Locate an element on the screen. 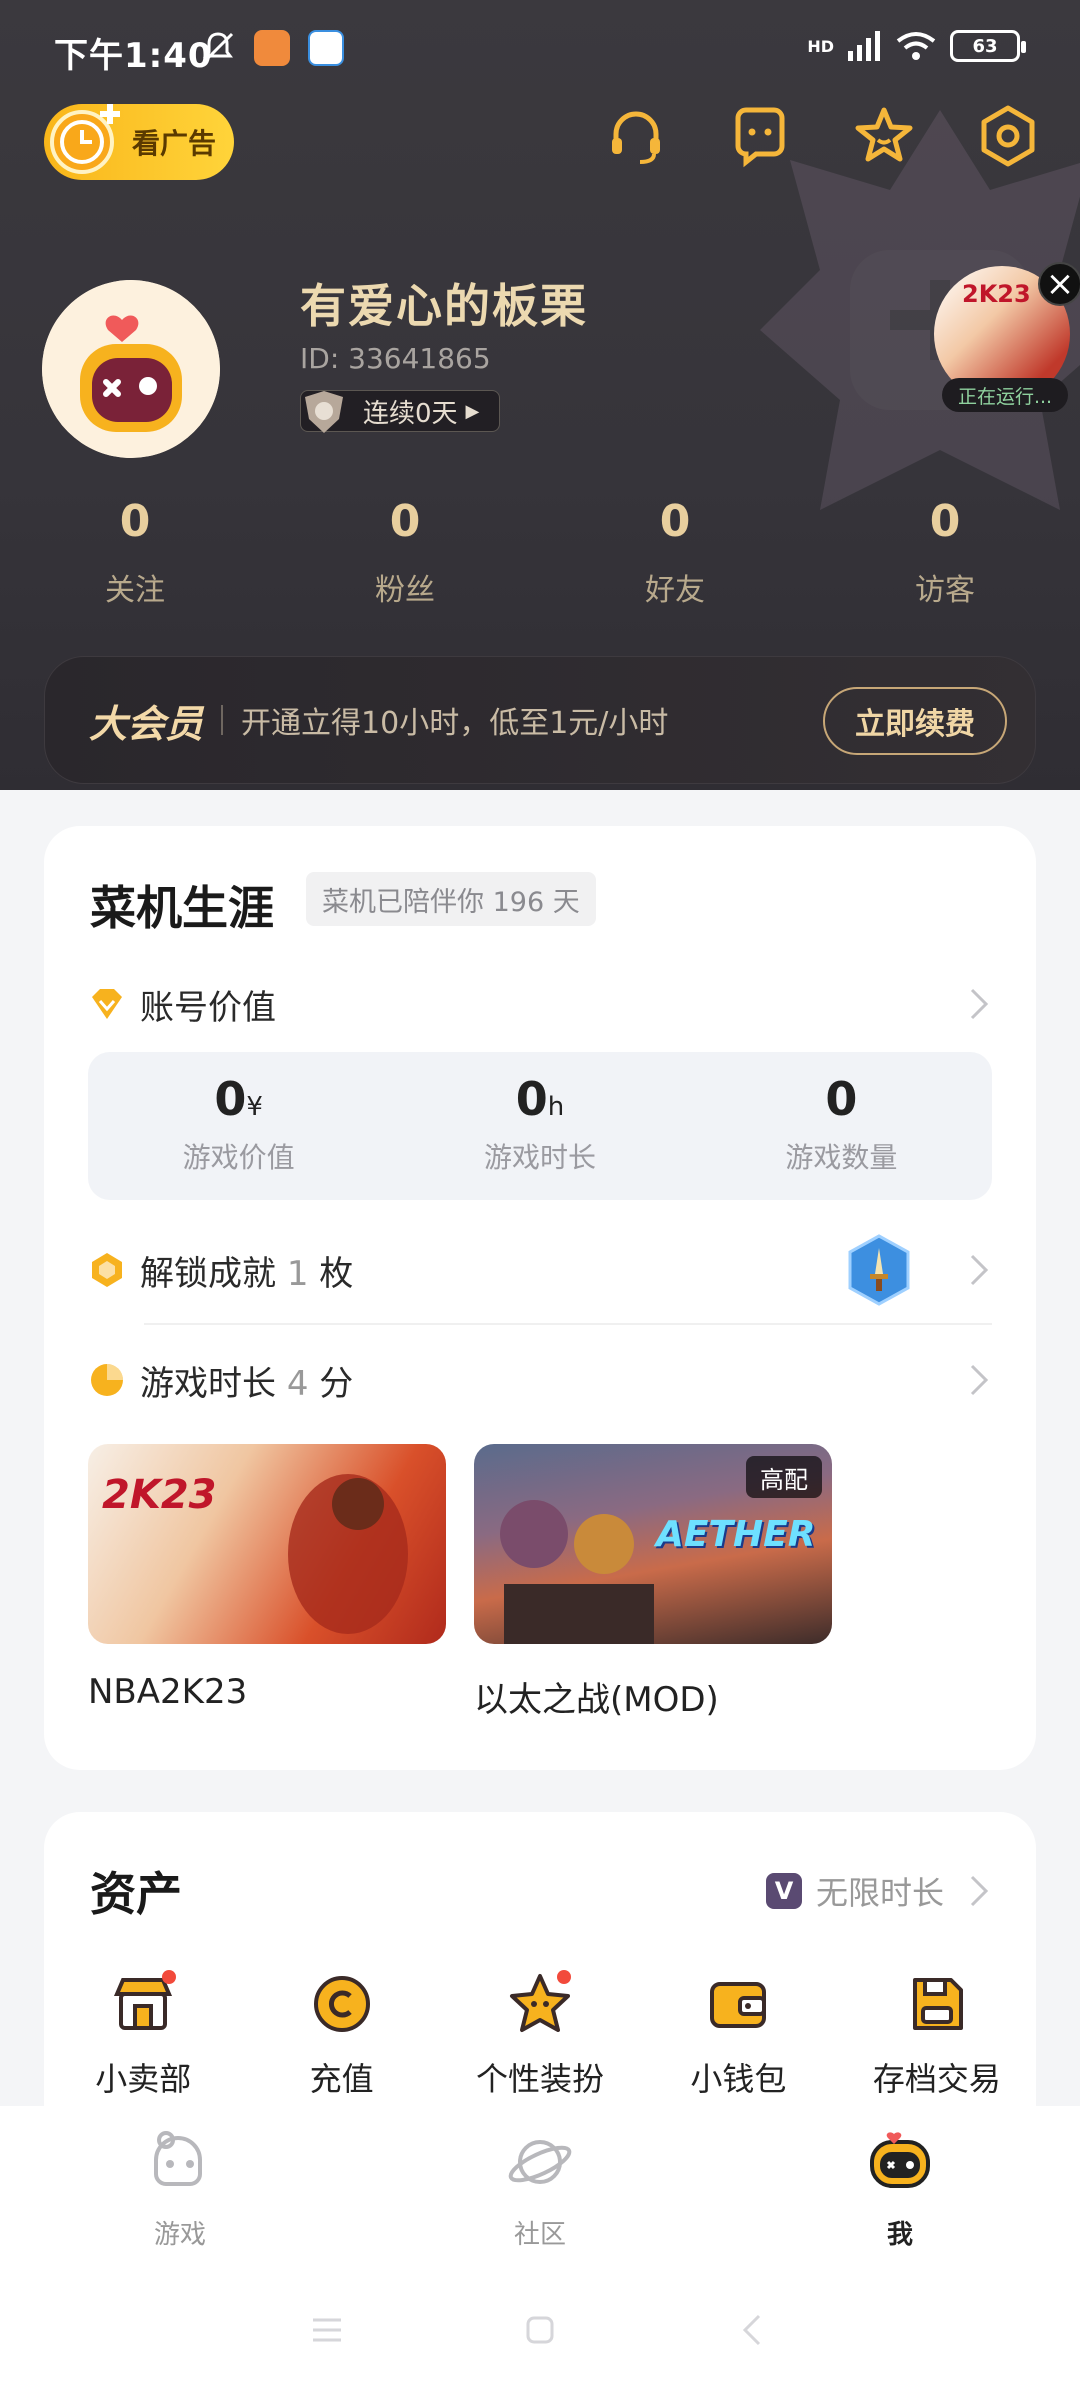 This screenshot has width=1080, height=2400. wifi-icon is located at coordinates (916, 46).